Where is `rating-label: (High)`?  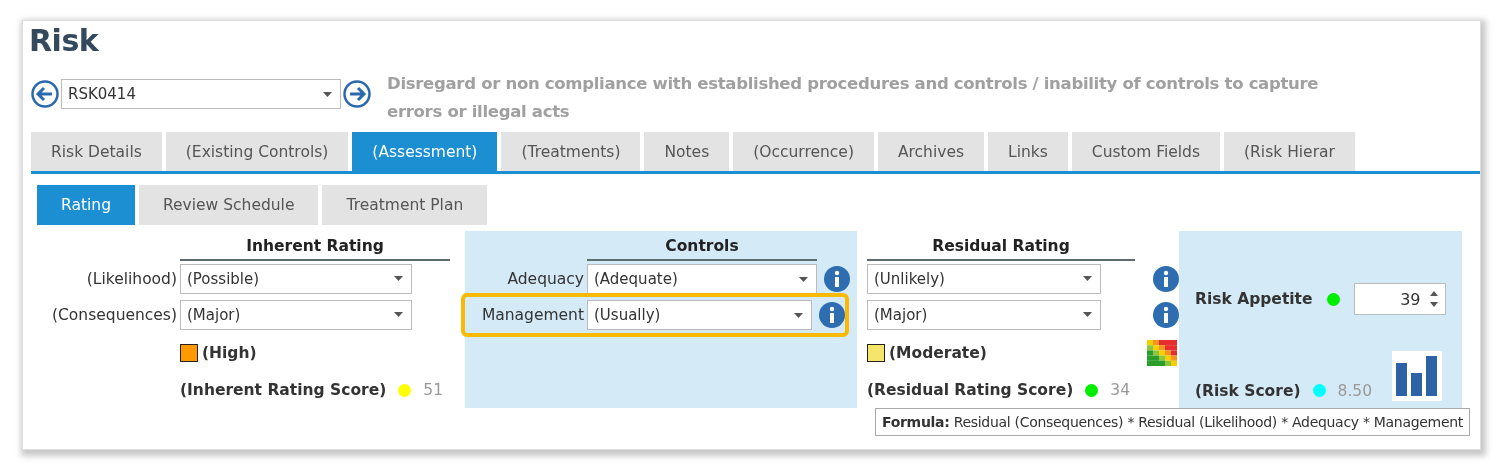 rating-label: (High) is located at coordinates (229, 353).